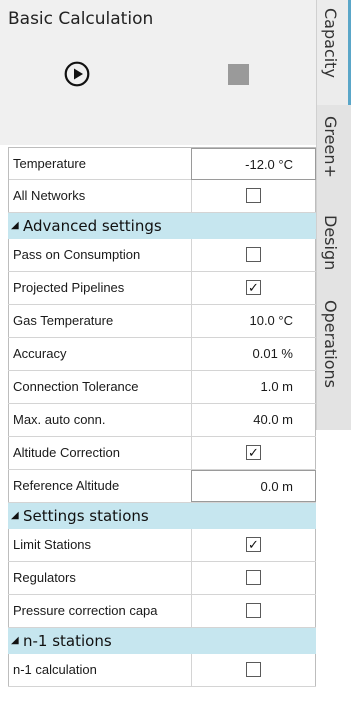 This screenshot has height=701, width=351. What do you see at coordinates (99, 453) in the screenshot?
I see `label-altitude-correction: Altitude Correction` at bounding box center [99, 453].